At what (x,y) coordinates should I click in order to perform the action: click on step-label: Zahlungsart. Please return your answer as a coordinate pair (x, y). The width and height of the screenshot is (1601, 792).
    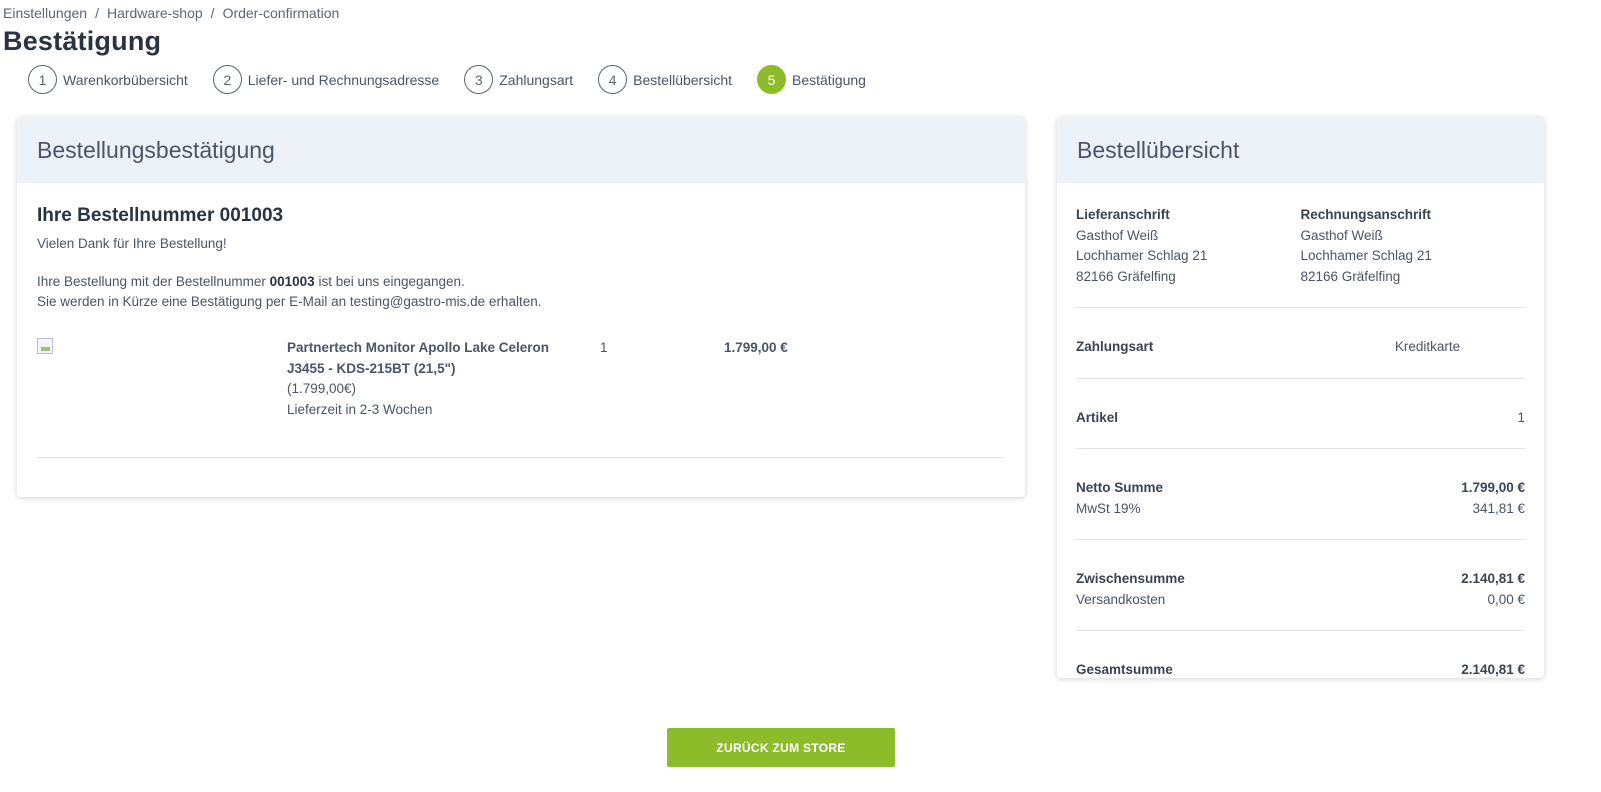
    Looking at the image, I should click on (536, 79).